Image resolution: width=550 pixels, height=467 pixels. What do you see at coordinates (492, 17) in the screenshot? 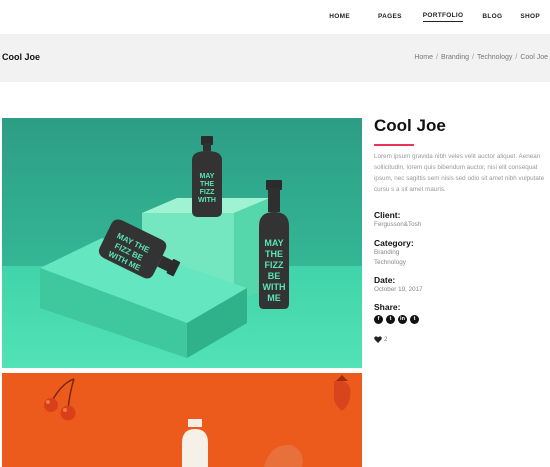
I see `nav-blog: BLOG` at bounding box center [492, 17].